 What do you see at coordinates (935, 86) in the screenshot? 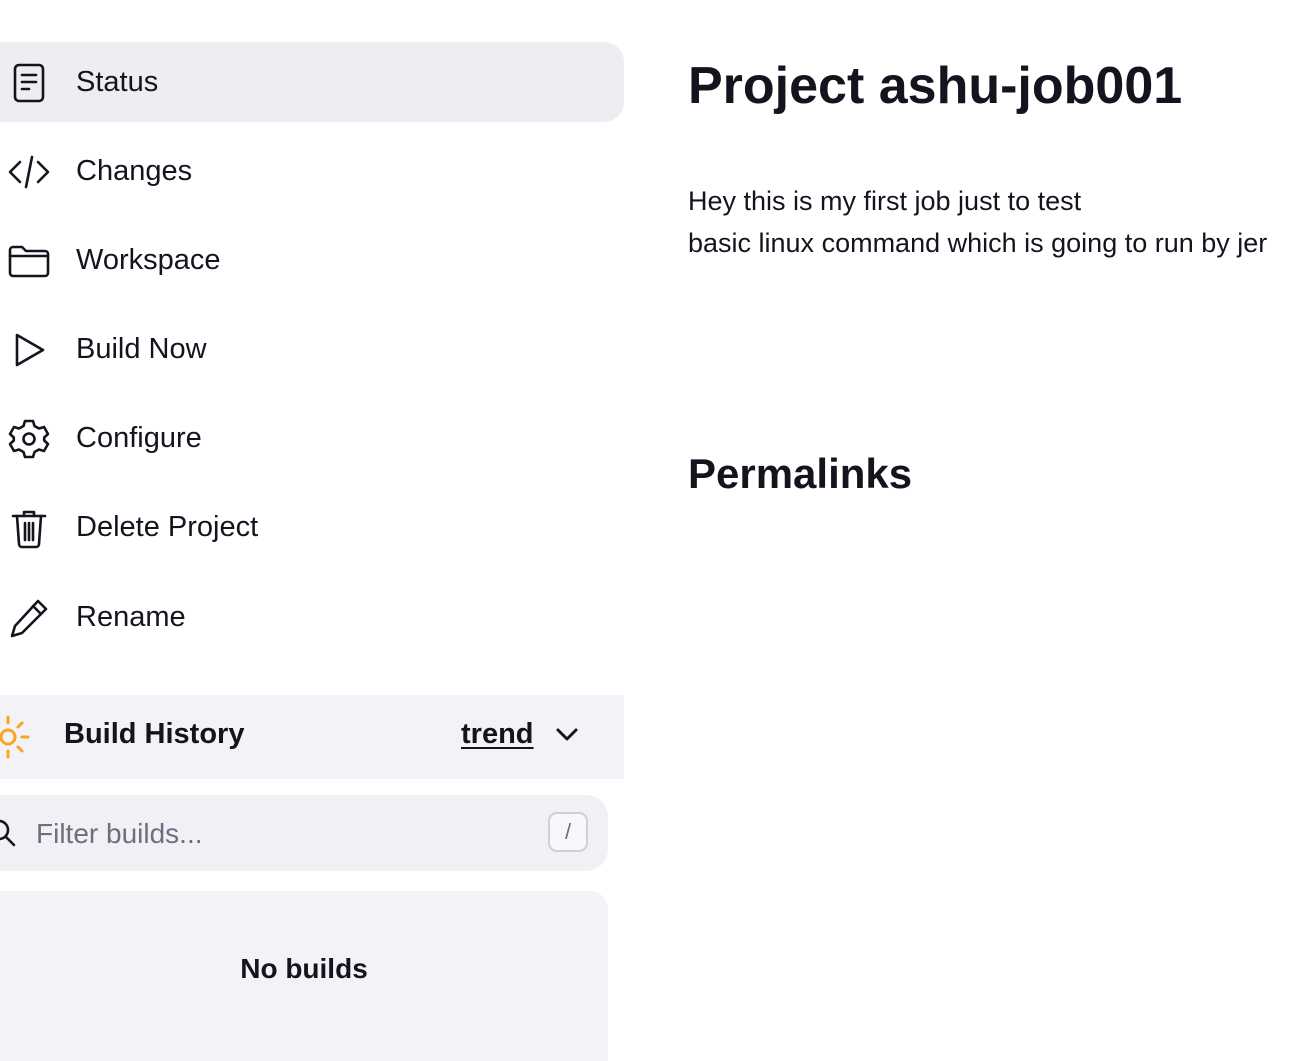
I see `page-title: Project ashu-job001` at bounding box center [935, 86].